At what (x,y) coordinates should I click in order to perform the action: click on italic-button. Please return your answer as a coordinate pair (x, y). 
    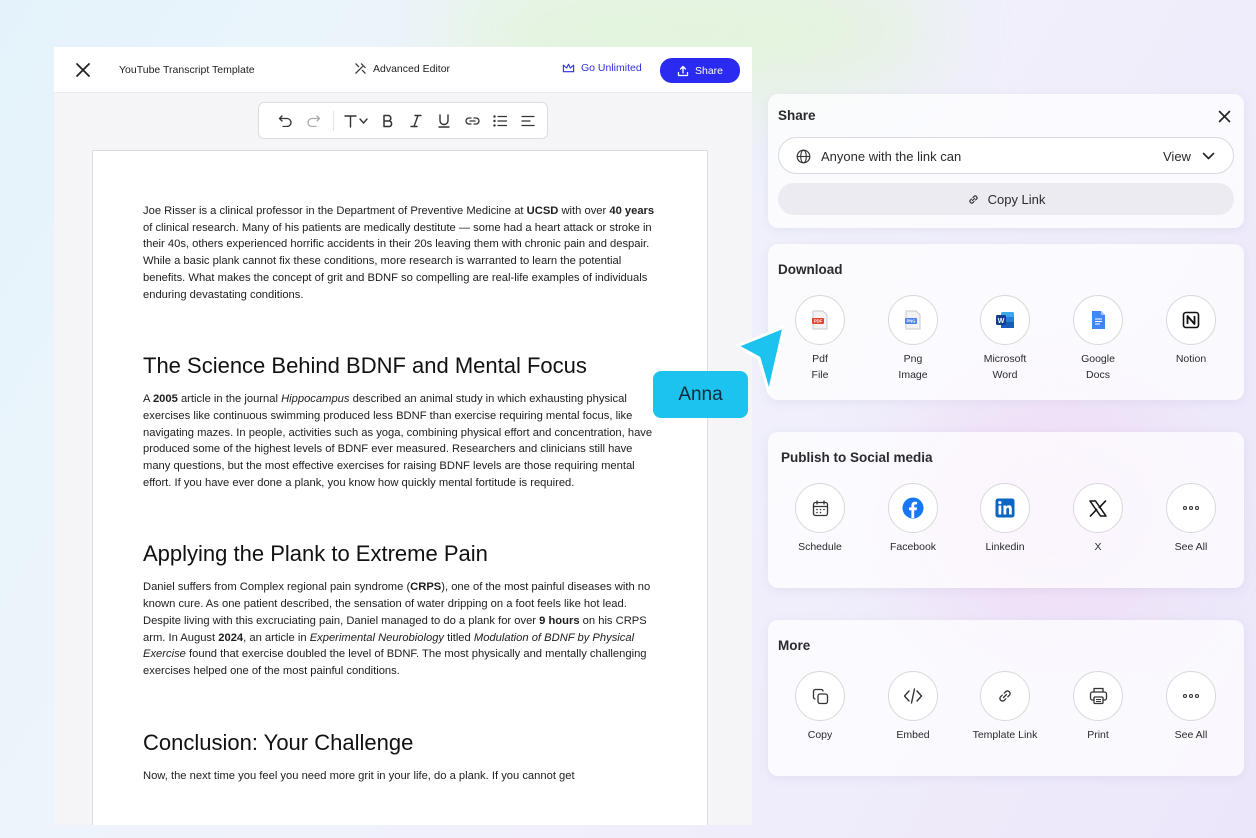
    Looking at the image, I should click on (416, 121).